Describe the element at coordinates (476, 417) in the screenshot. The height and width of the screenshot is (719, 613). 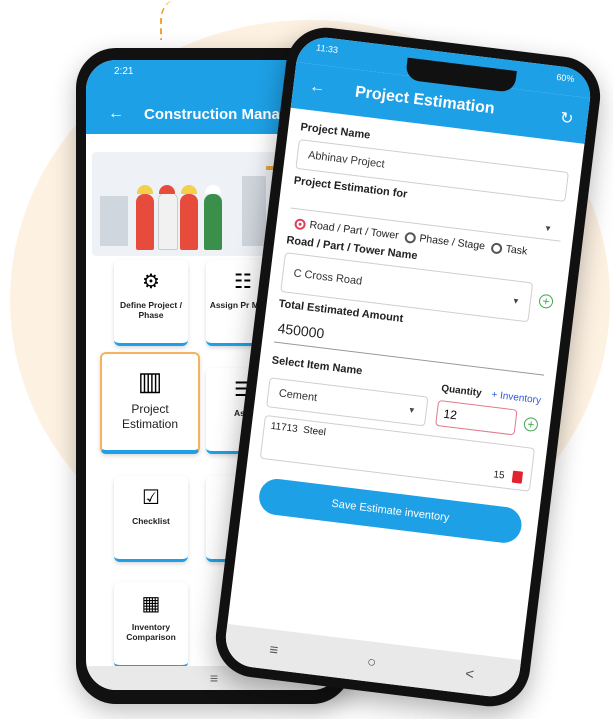
I see `quantity-input: 12` at that location.